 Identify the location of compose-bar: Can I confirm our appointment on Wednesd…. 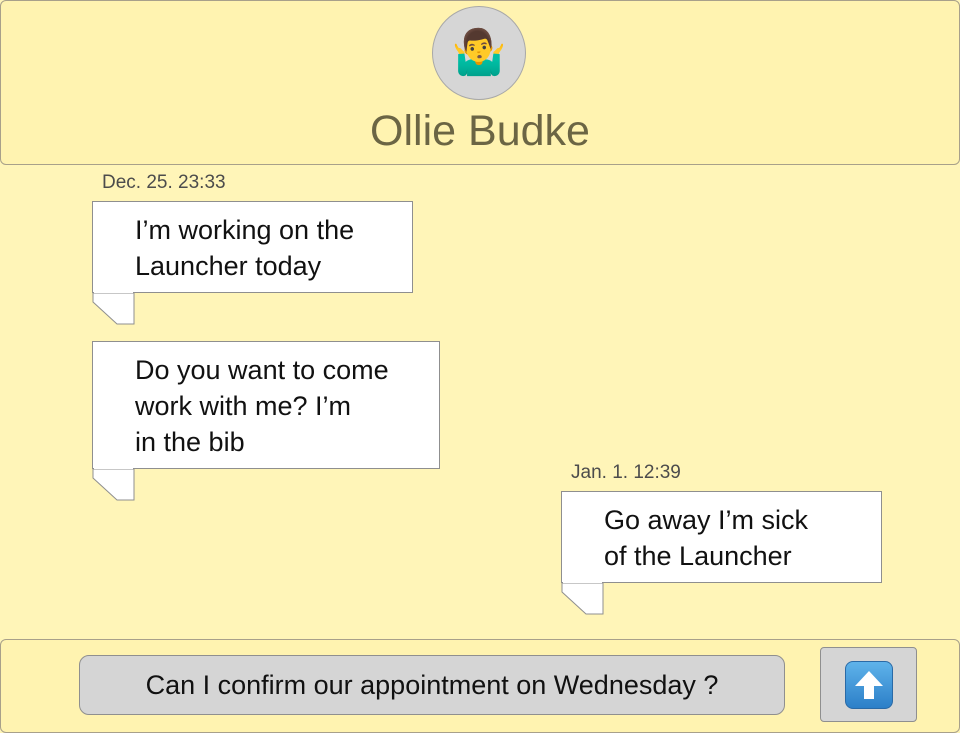
(480, 686).